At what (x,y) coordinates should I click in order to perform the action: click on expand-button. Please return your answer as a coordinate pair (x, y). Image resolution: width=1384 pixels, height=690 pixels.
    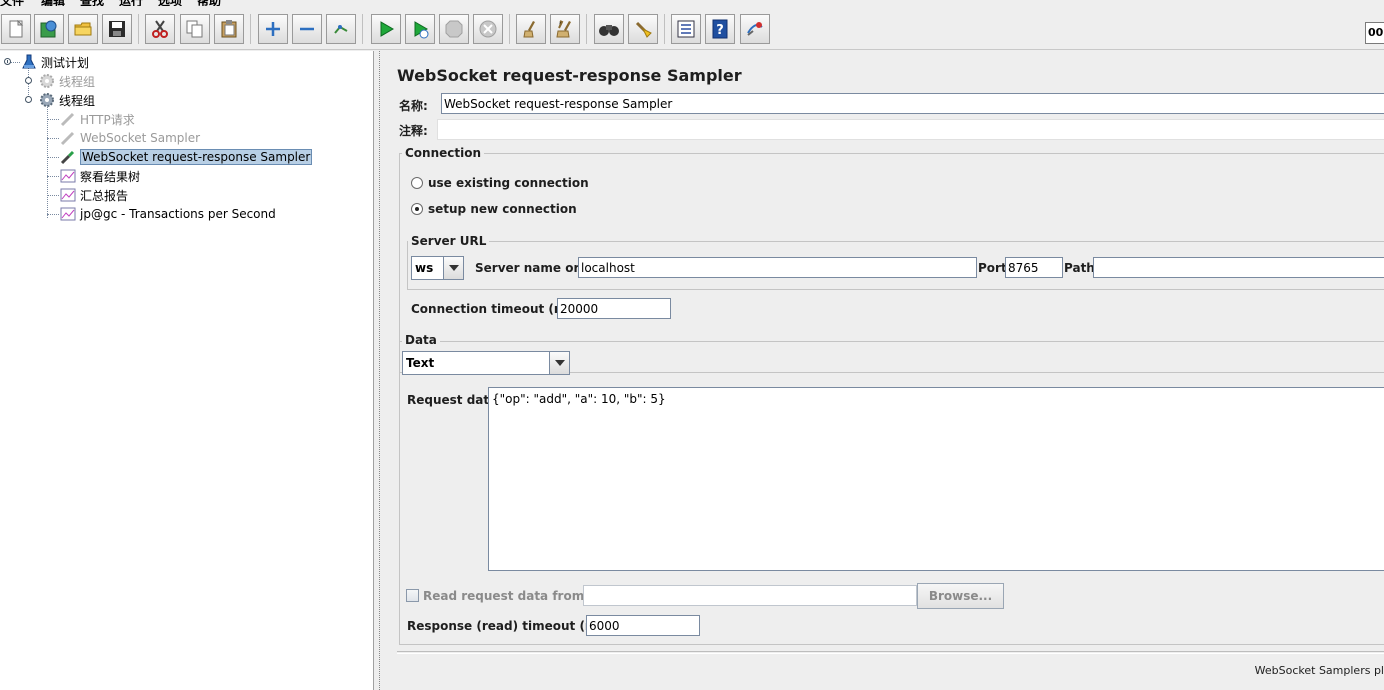
    Looking at the image, I should click on (273, 29).